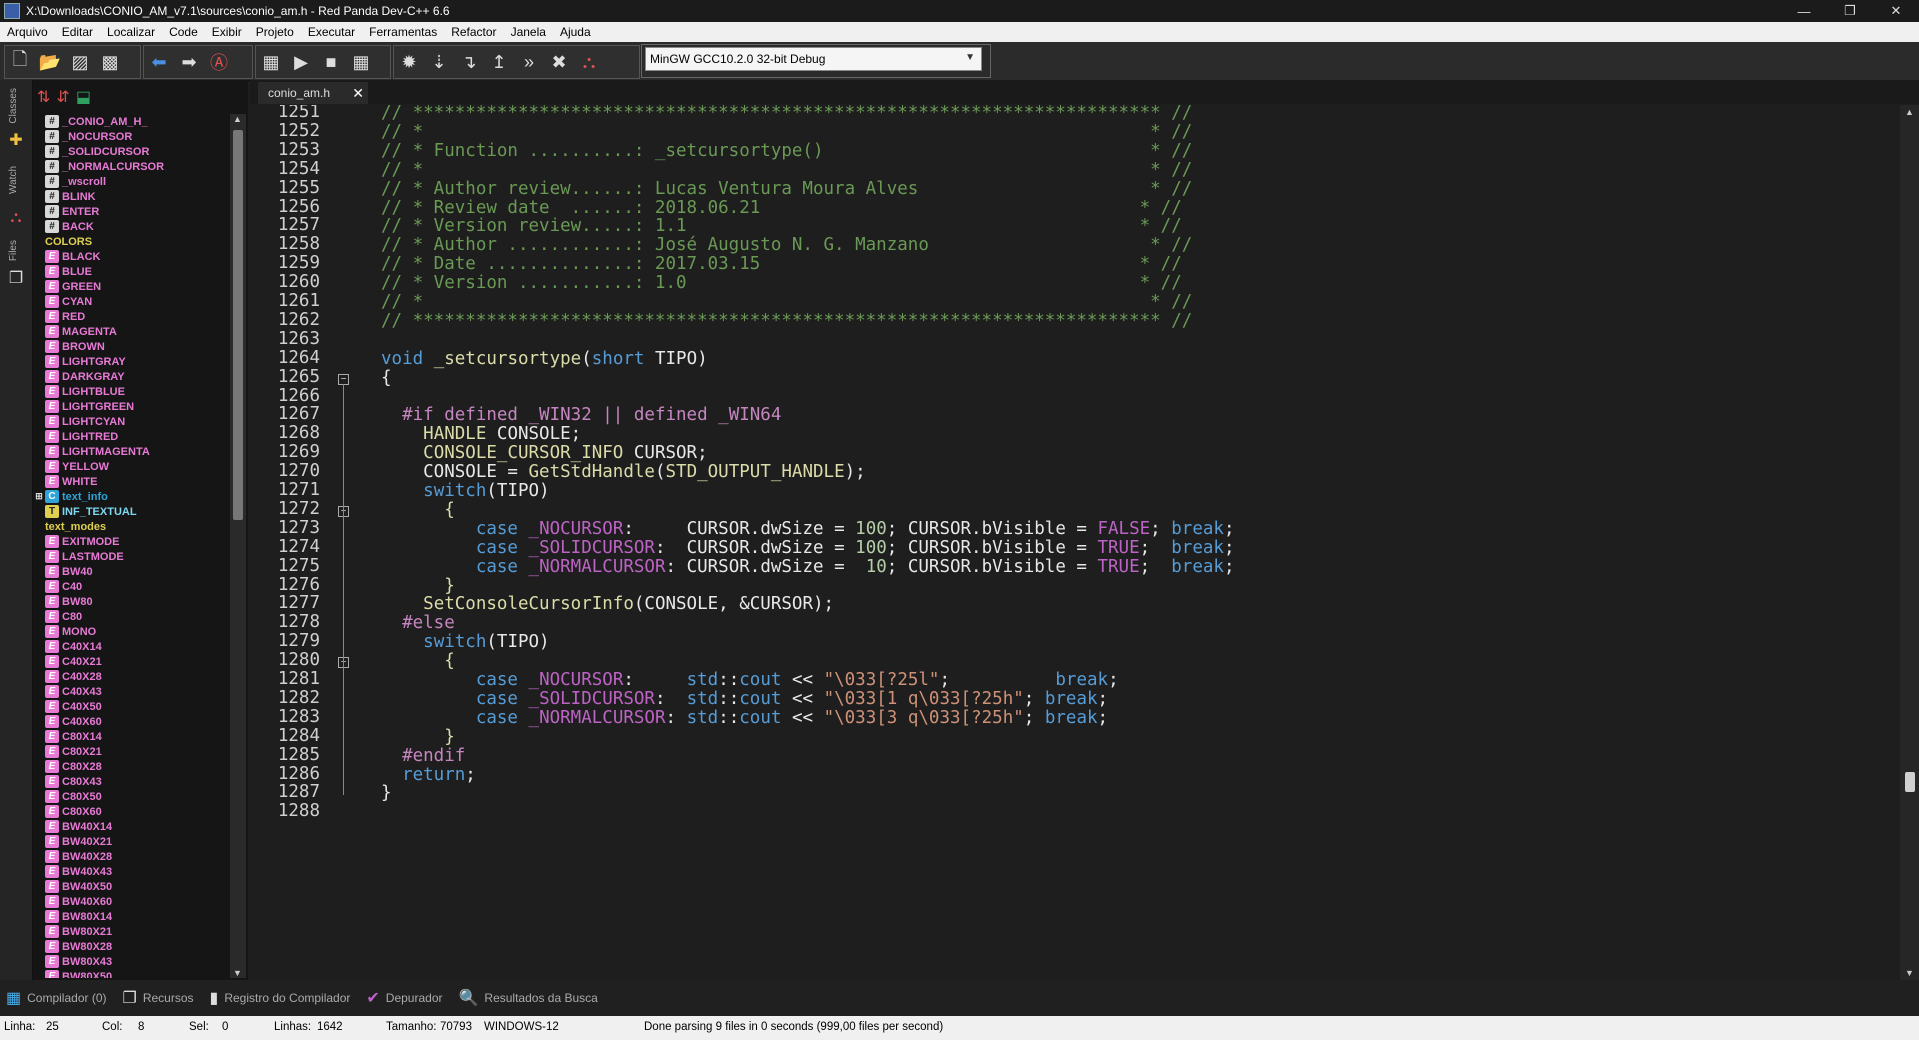  I want to click on save-all-icon: ▩, so click(110, 62).